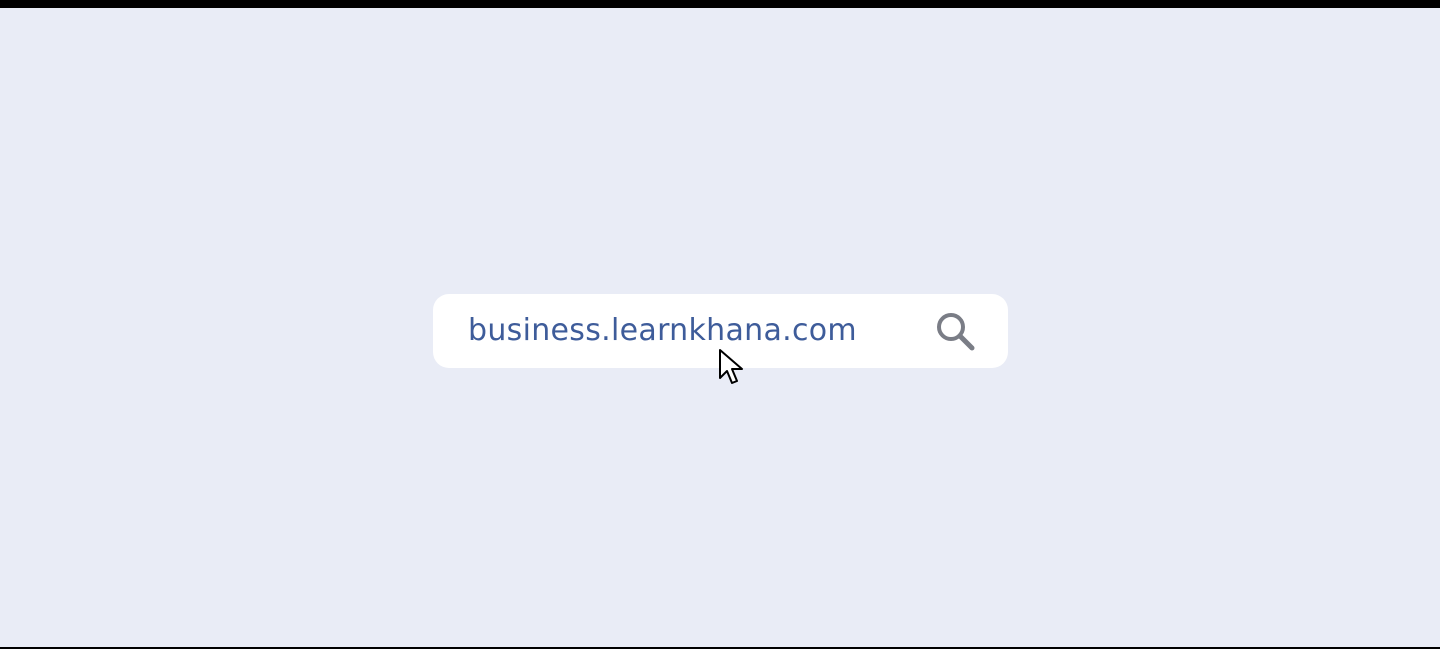 This screenshot has height=649, width=1440. I want to click on search-icon, so click(955, 331).